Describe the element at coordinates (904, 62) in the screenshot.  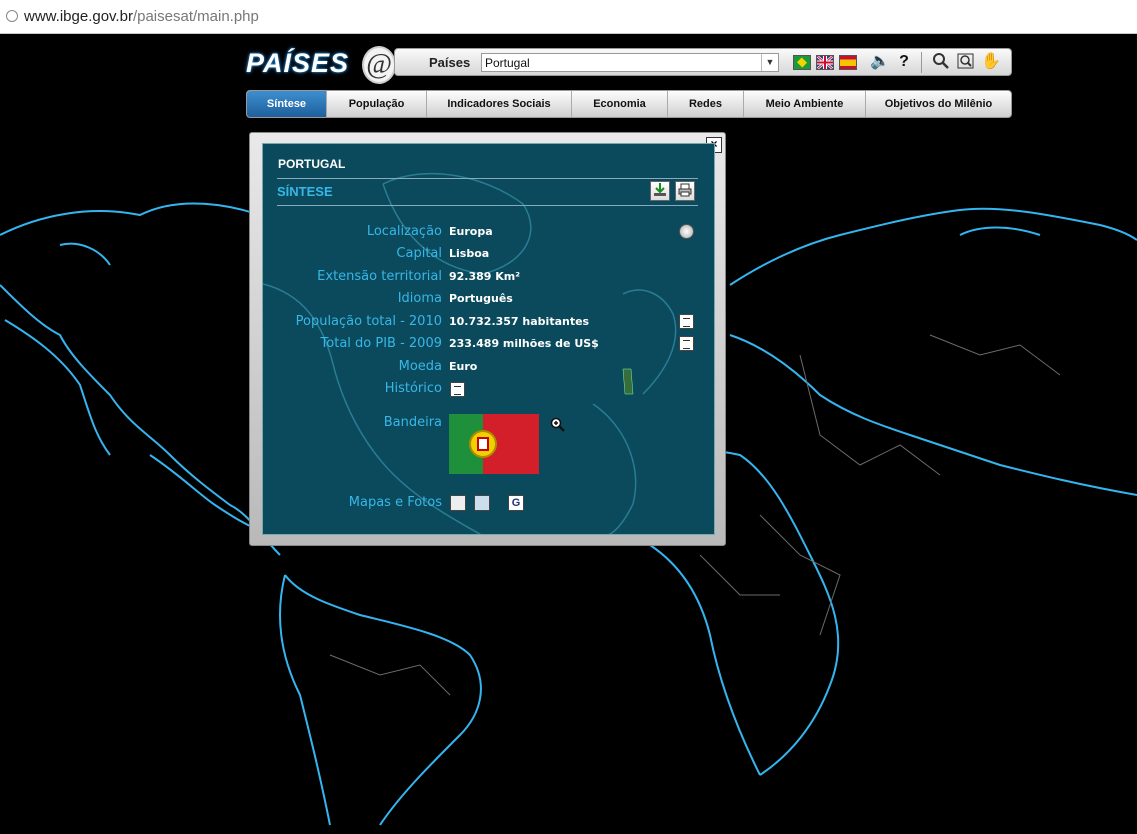
I see `help-icon: ?` at that location.